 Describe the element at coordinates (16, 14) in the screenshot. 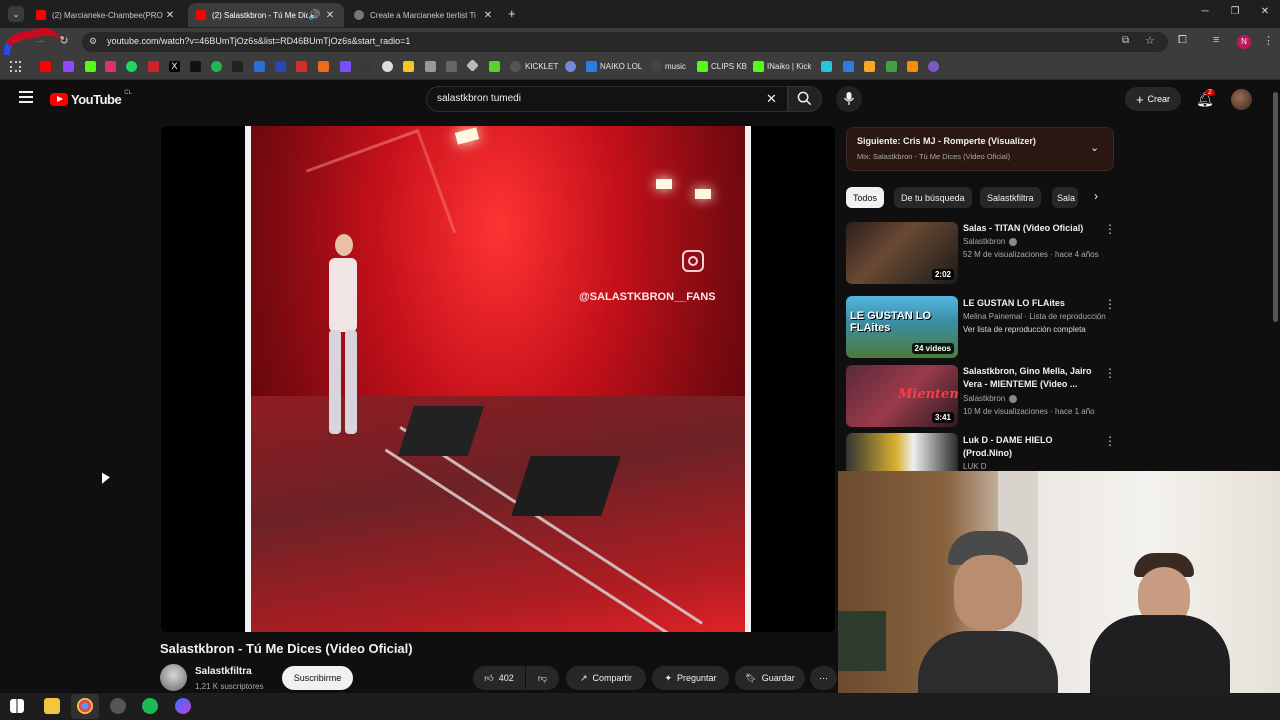

I see `tab-search-button: ⌄` at that location.